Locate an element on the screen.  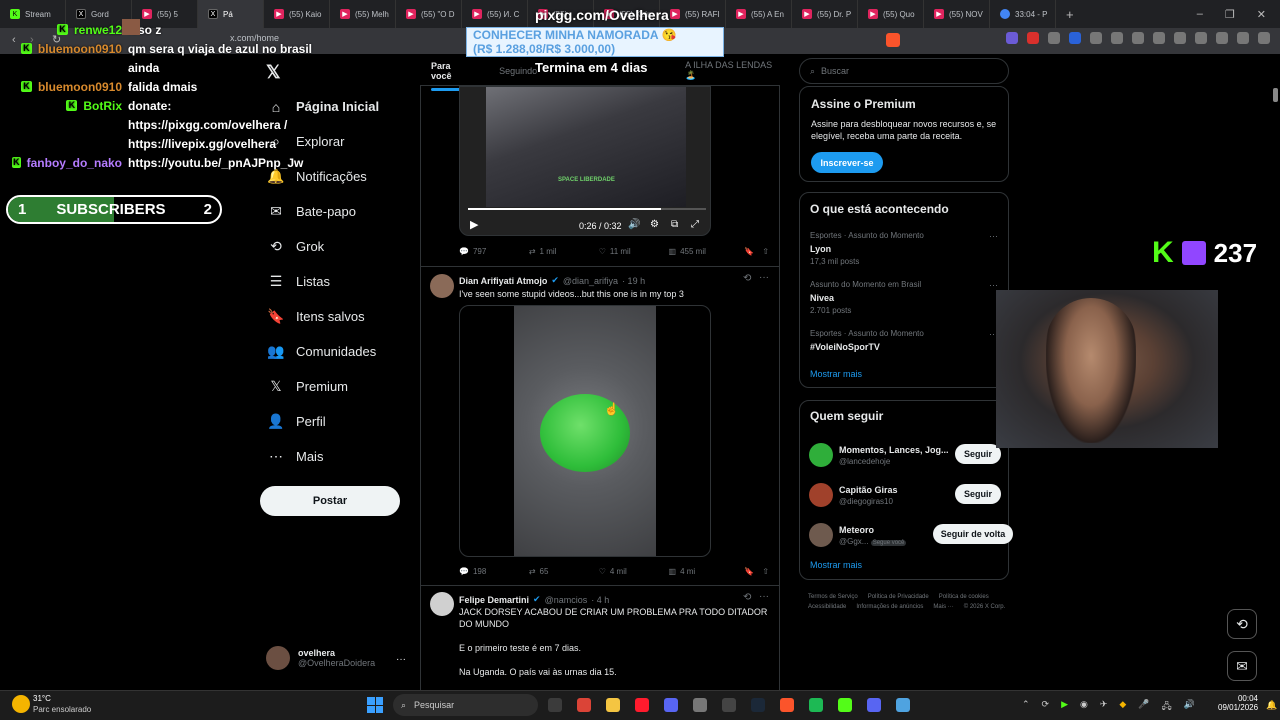
search-box: ⌕ Buscar is located at coordinates (904, 71).